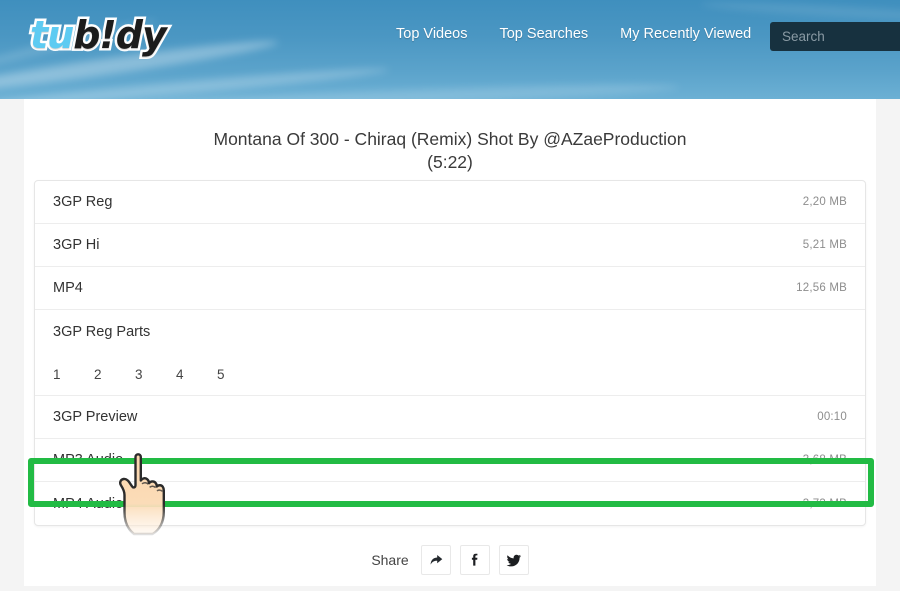 The height and width of the screenshot is (591, 900). What do you see at coordinates (68, 288) in the screenshot?
I see `download-row-label: MP4` at bounding box center [68, 288].